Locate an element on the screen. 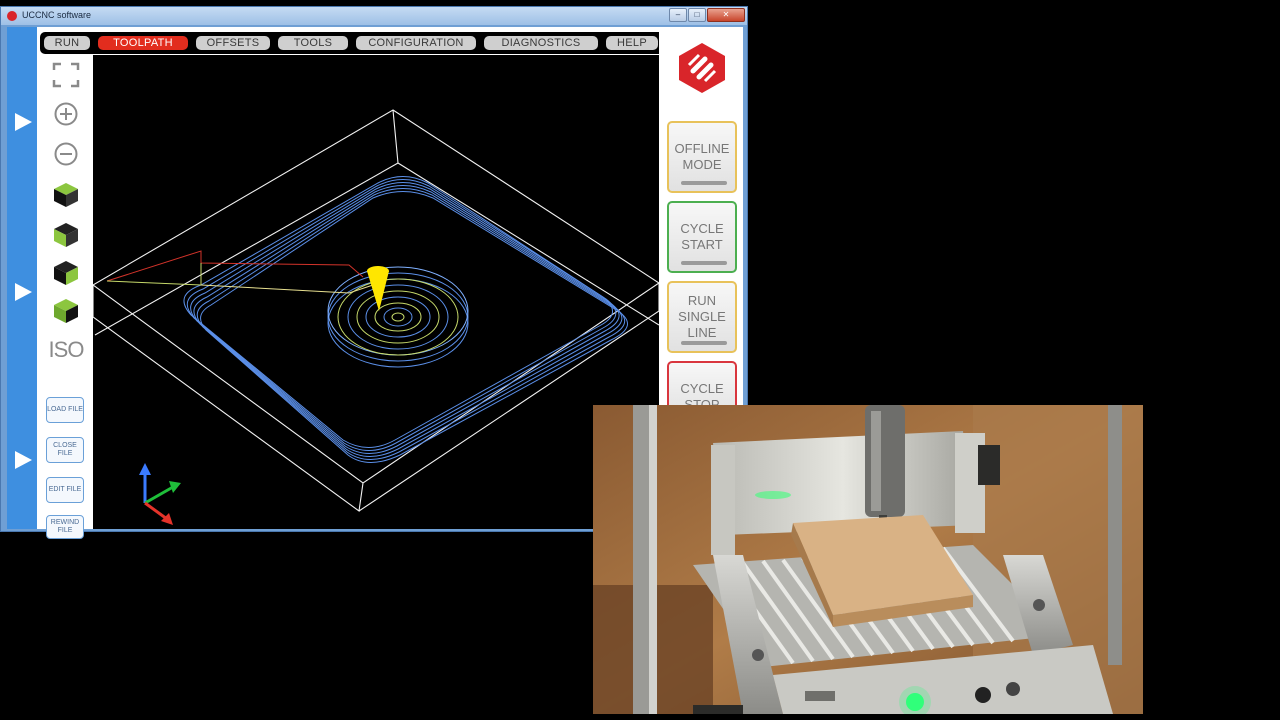  offline-mode-line2: MODE is located at coordinates (702, 164).